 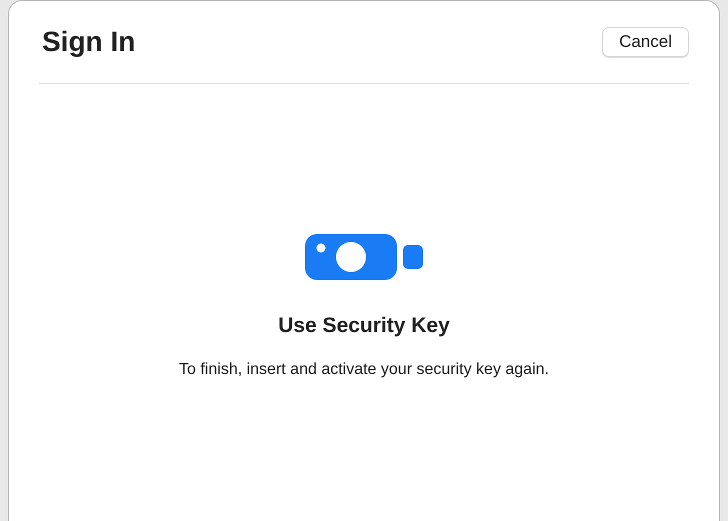 I want to click on message: To finish, insert and activate your security key again., so click(x=364, y=370).